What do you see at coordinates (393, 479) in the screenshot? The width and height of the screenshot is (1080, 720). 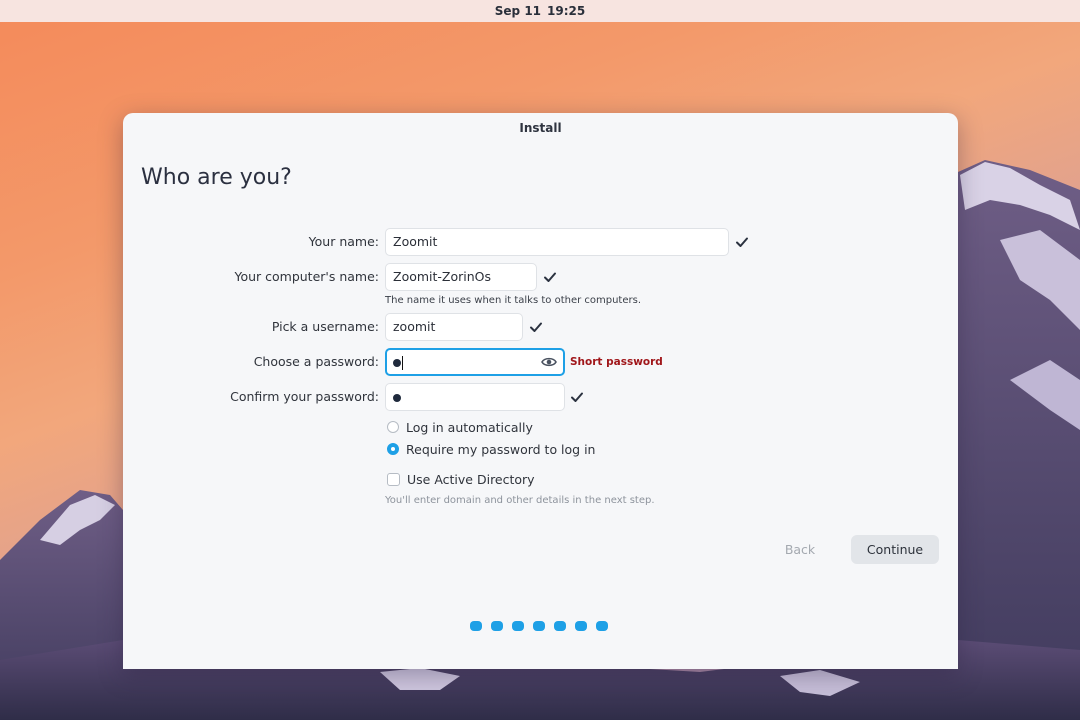 I see `active-directory-checkbox` at bounding box center [393, 479].